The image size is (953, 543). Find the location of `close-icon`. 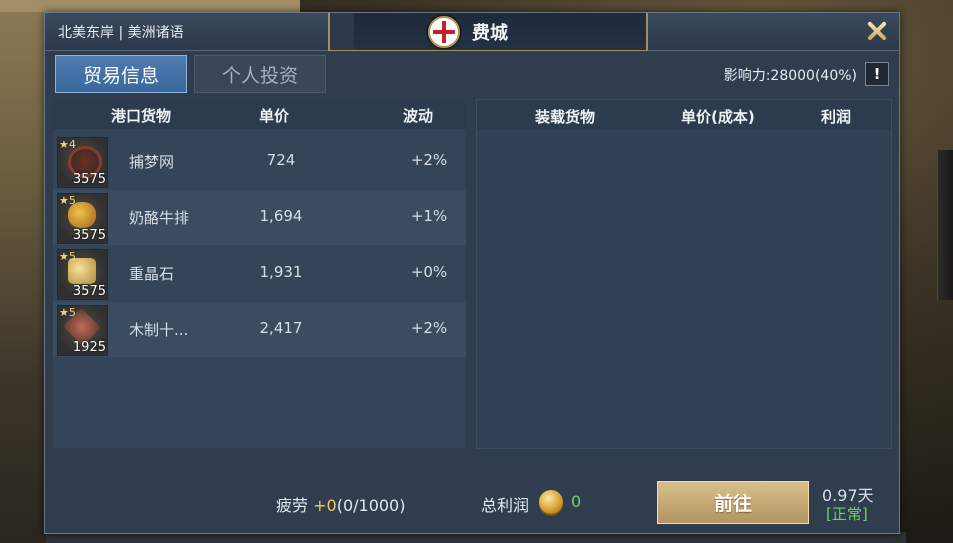

close-icon is located at coordinates (877, 31).